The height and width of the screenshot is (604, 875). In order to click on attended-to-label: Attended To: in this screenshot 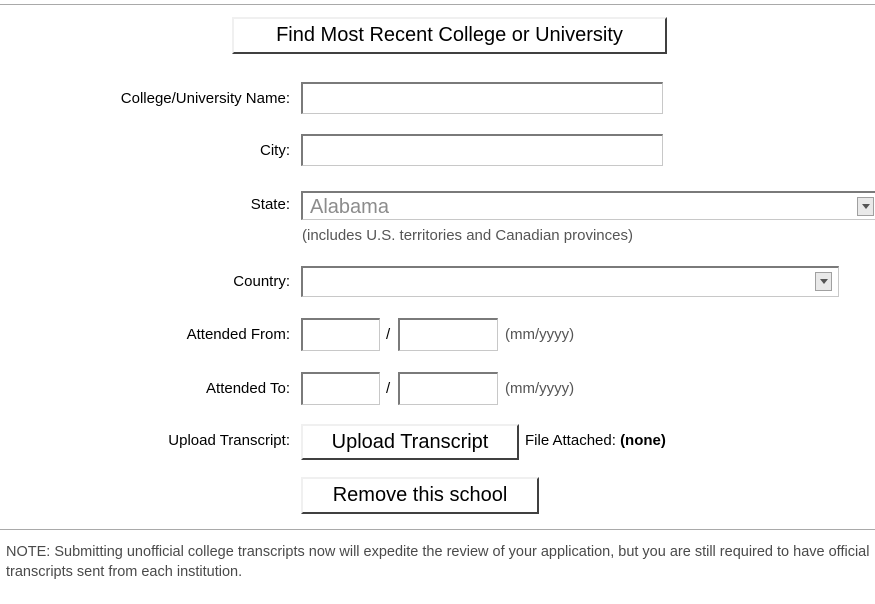, I will do `click(248, 388)`.